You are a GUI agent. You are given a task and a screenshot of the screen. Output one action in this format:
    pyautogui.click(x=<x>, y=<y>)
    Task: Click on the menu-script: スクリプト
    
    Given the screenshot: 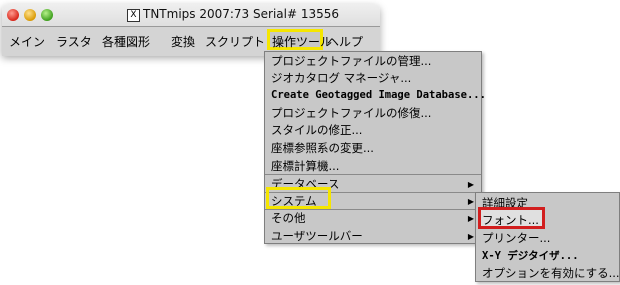 What is the action you would take?
    pyautogui.click(x=235, y=41)
    